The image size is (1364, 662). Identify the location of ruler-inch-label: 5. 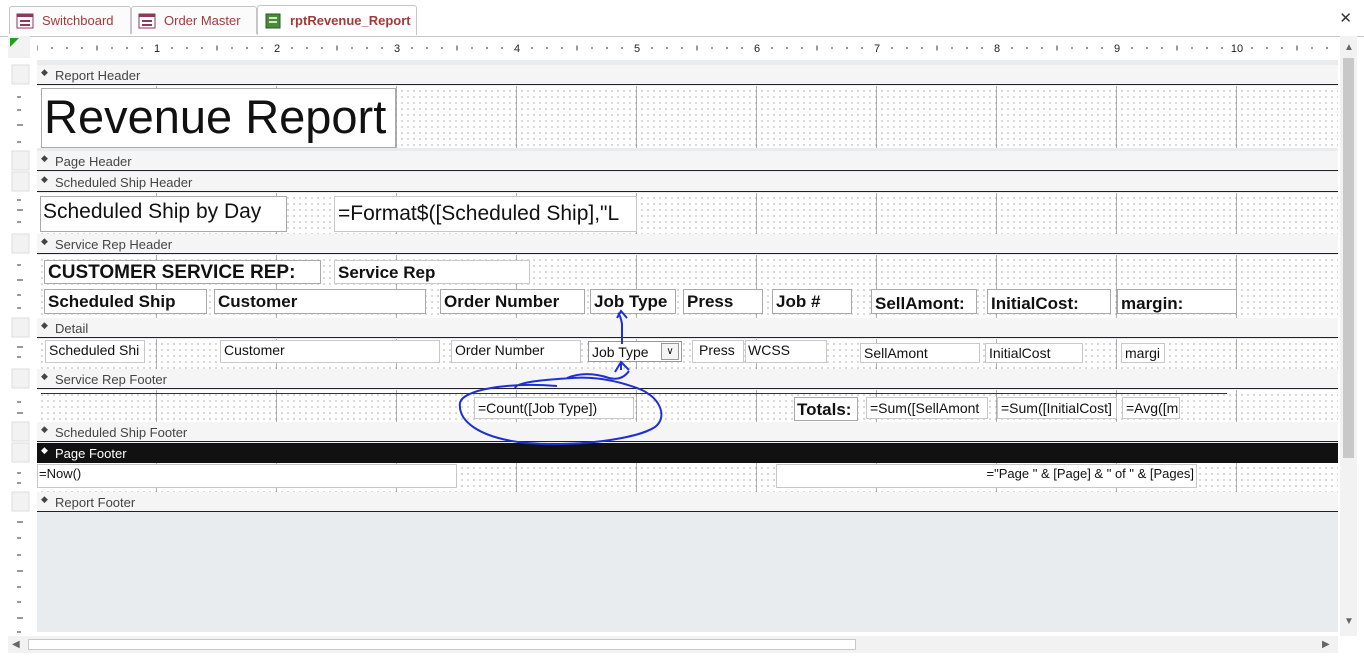
(637, 49).